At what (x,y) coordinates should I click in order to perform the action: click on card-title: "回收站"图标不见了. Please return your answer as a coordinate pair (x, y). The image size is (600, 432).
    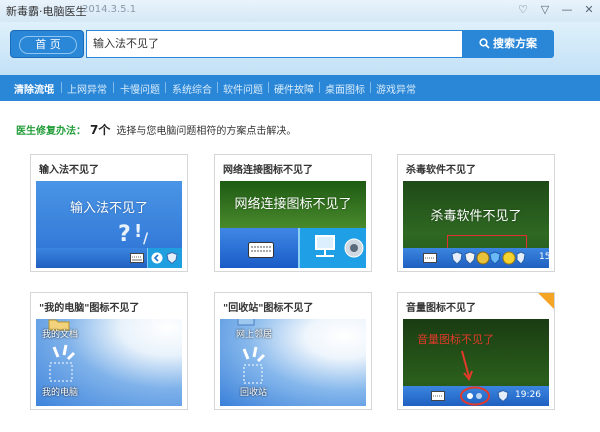
    Looking at the image, I should click on (268, 308).